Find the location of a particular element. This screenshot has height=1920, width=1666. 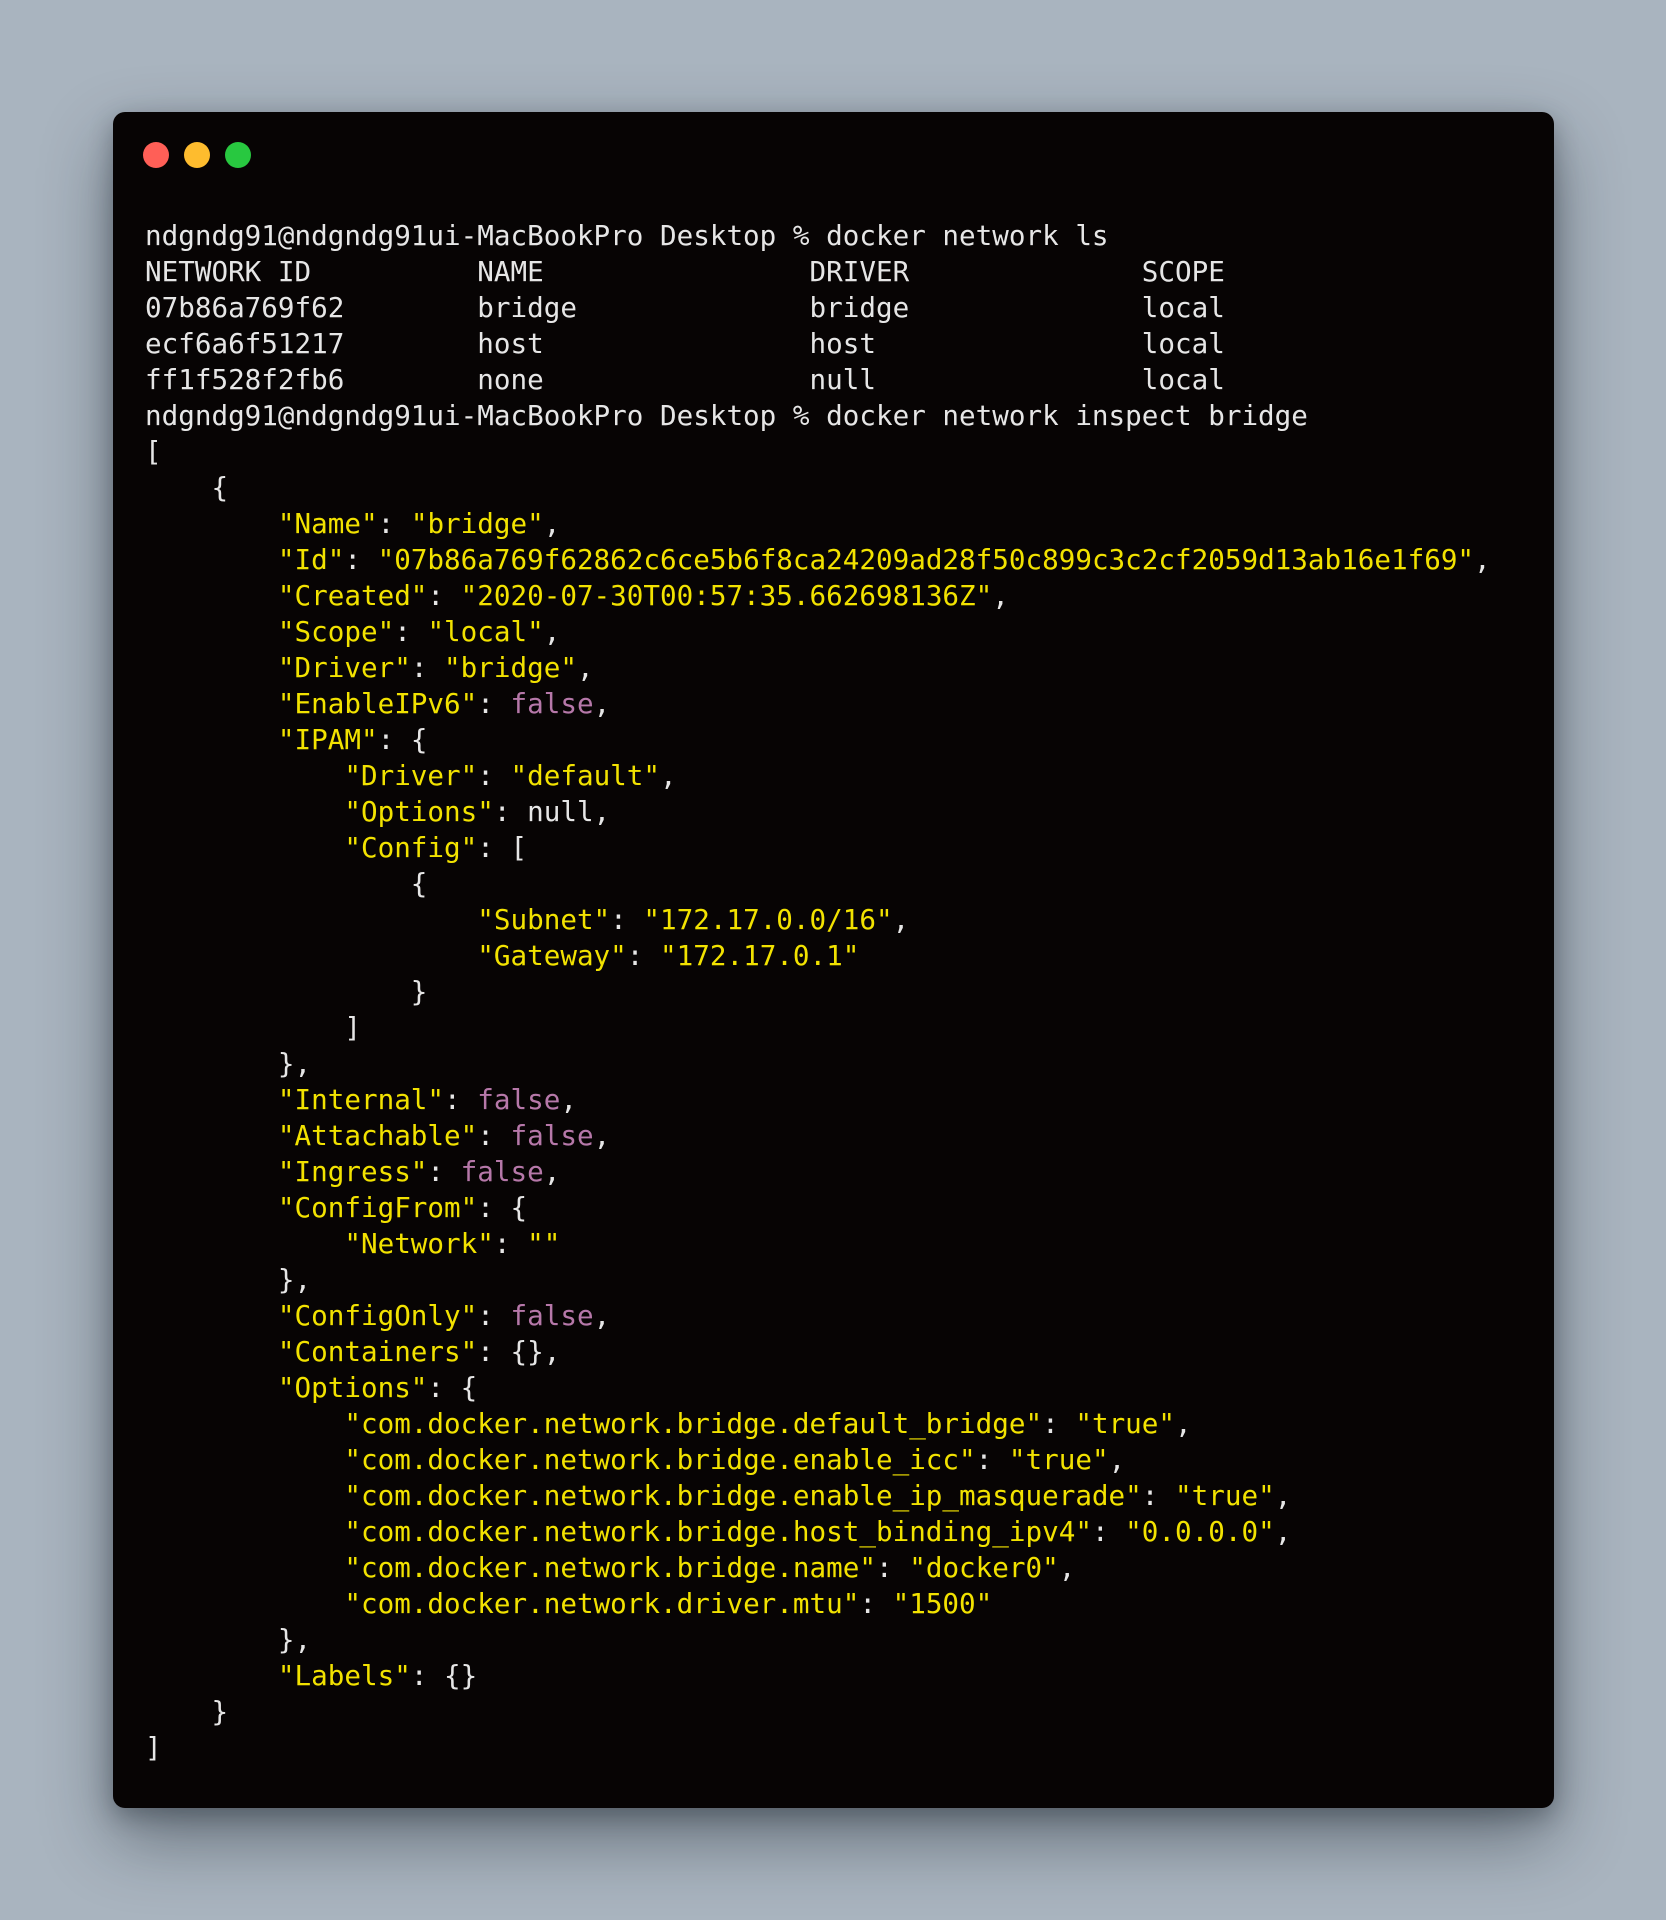

terminal-line: 07b86a769f62 bridge bridge local is located at coordinates (839, 308).